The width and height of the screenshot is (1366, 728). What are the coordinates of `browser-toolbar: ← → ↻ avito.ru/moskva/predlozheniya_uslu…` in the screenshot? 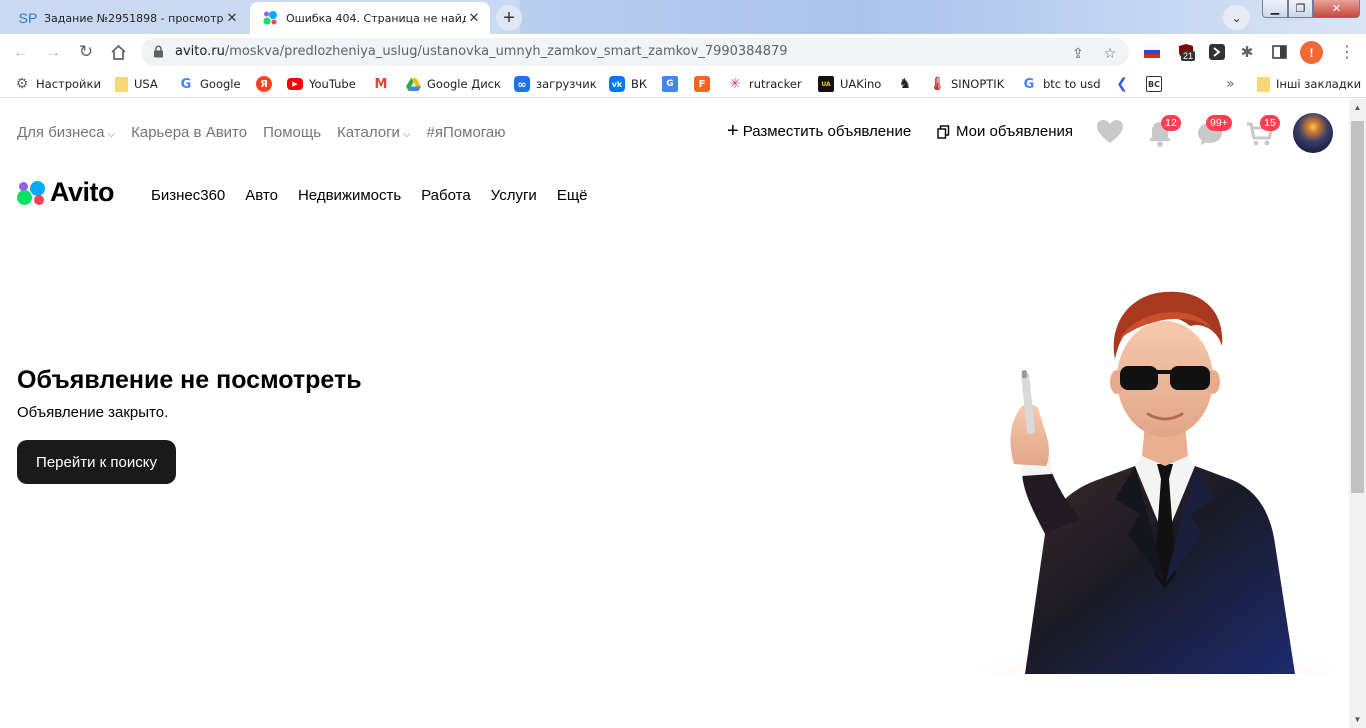 It's located at (683, 52).